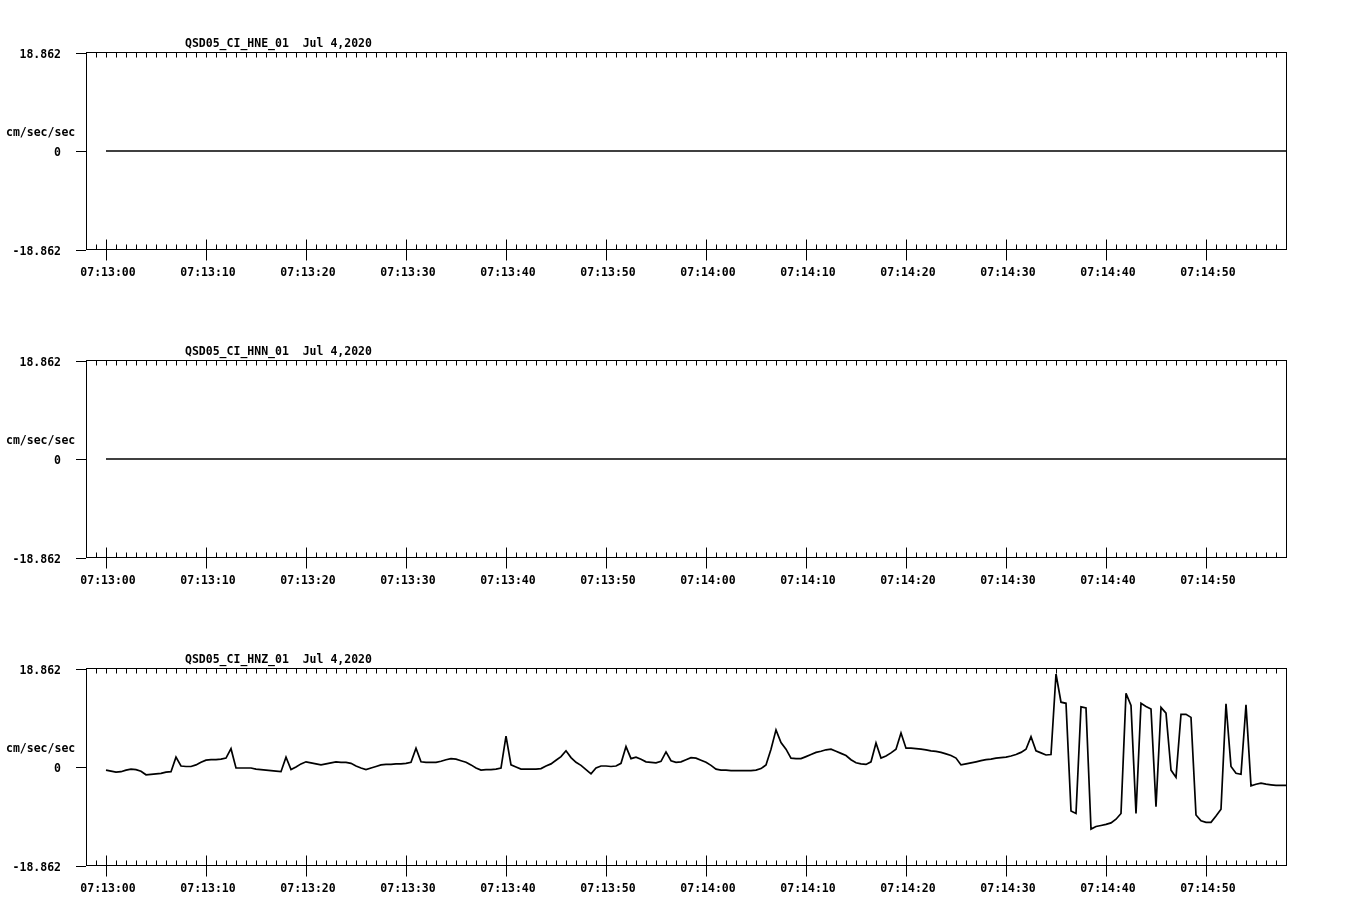 The image size is (1358, 924). What do you see at coordinates (278, 658) in the screenshot?
I see `chart-title: QSD05_CI_HNZ_01 Jul 4,2020` at bounding box center [278, 658].